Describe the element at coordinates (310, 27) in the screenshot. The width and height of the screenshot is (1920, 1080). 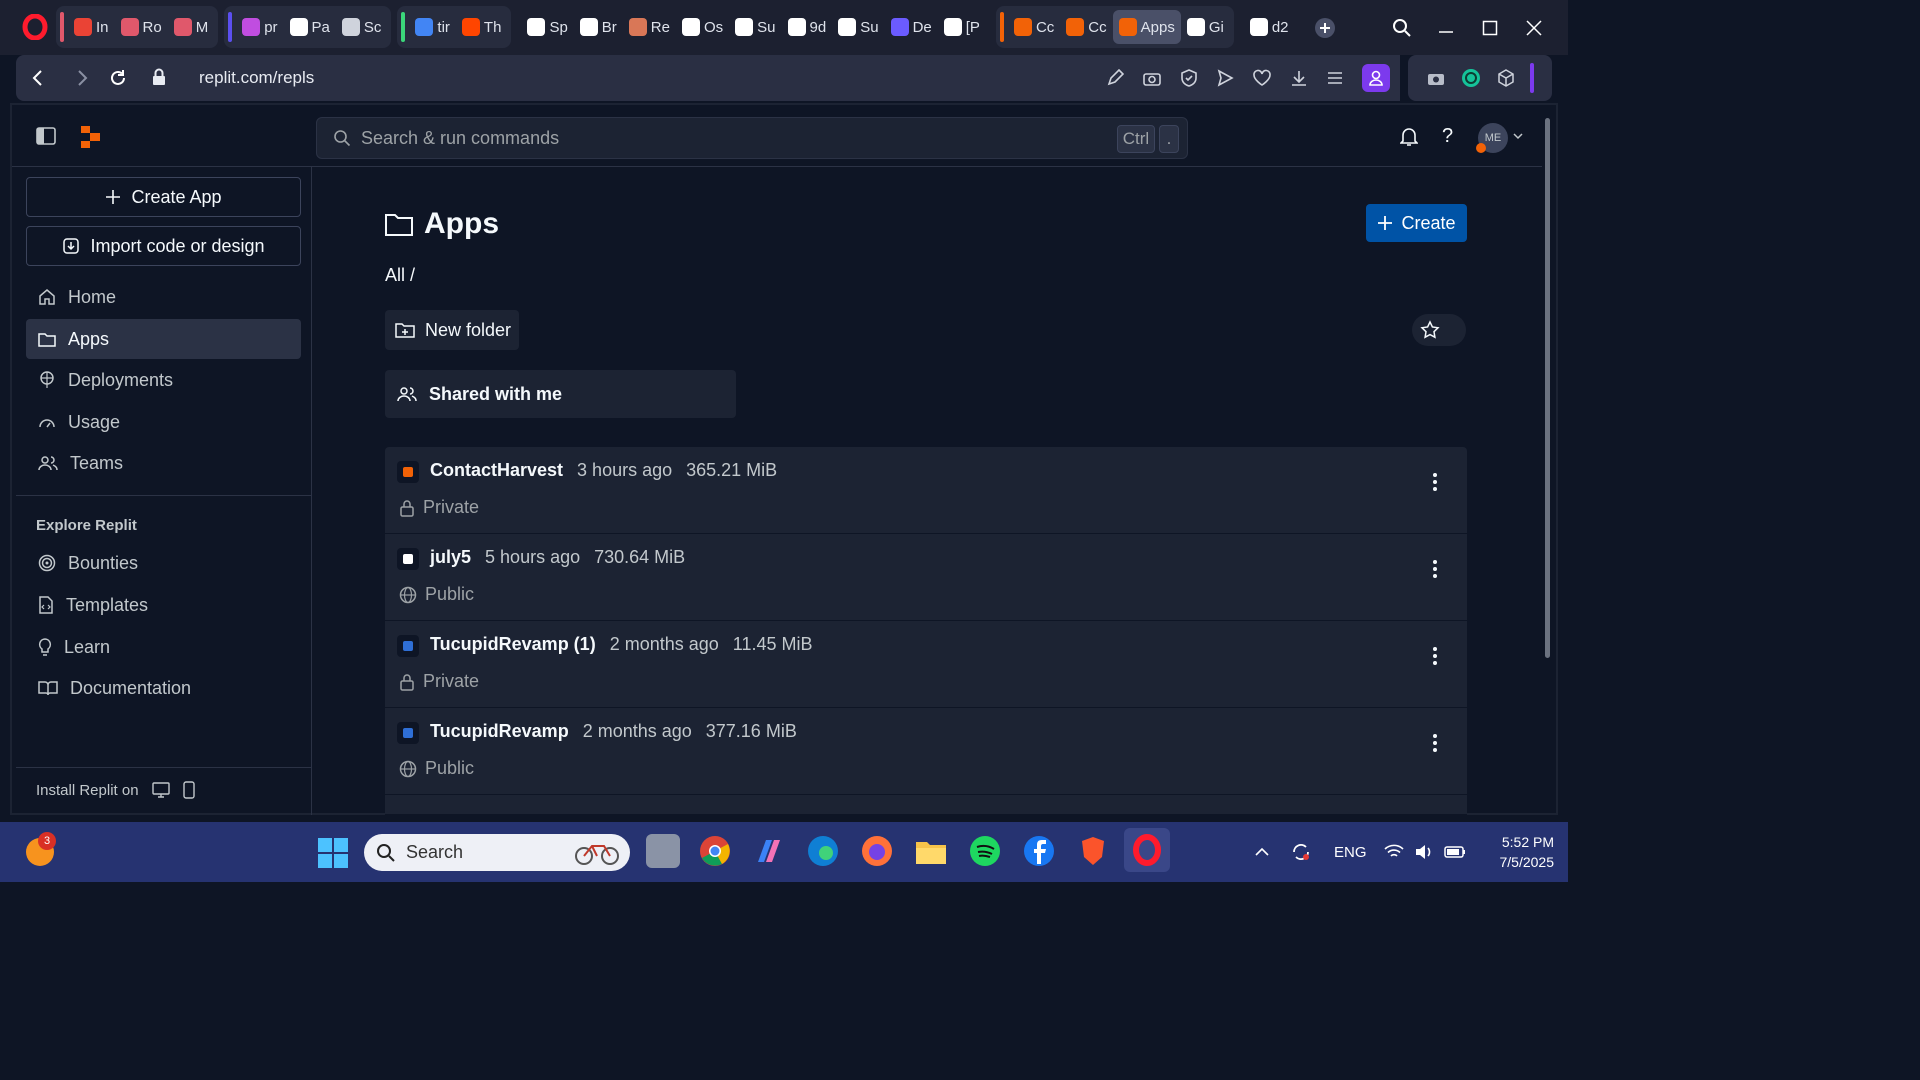
I see `browser-tab: Pa` at that location.